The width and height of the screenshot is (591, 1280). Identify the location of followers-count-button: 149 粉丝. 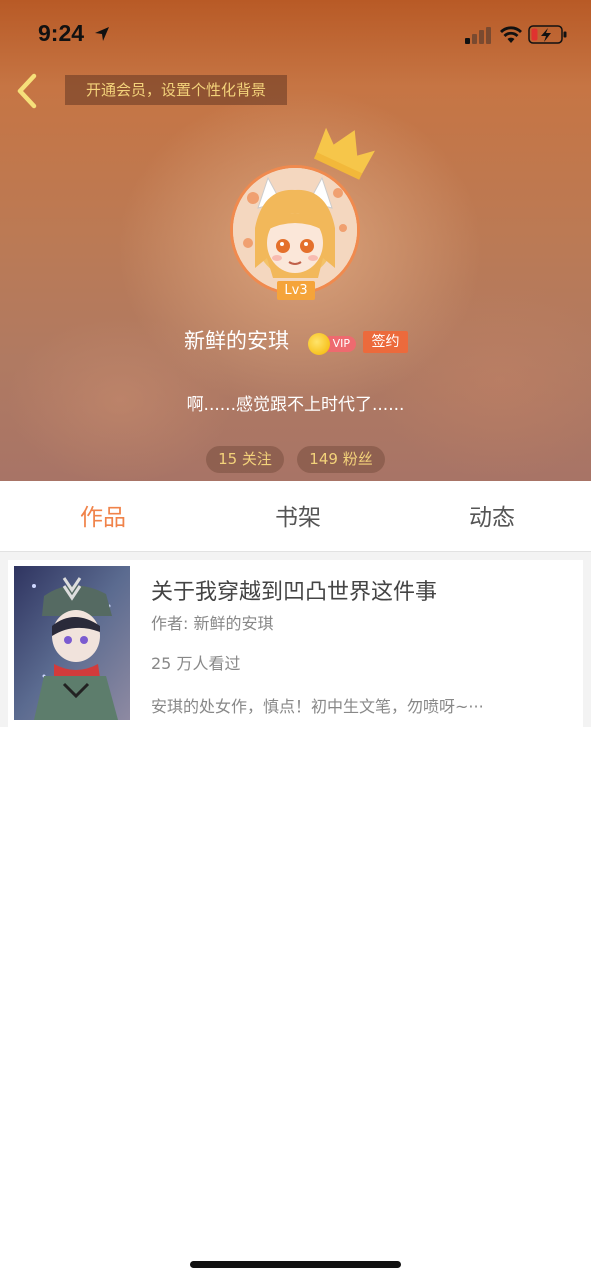
(341, 459).